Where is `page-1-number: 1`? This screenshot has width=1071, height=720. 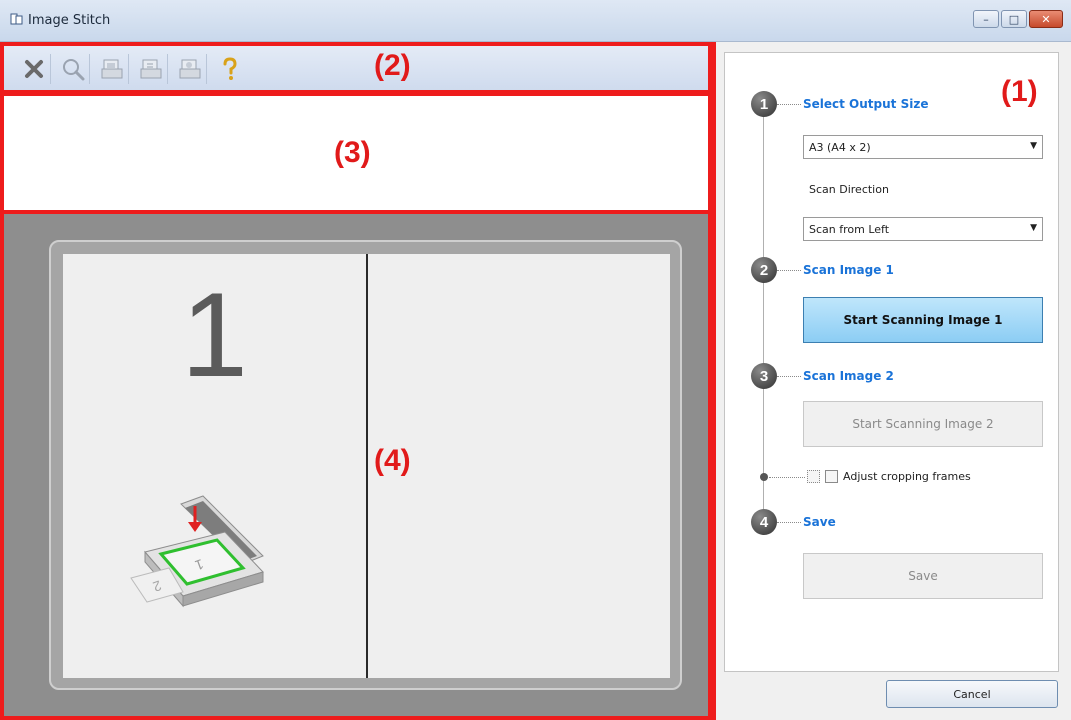 page-1-number: 1 is located at coordinates (214, 335).